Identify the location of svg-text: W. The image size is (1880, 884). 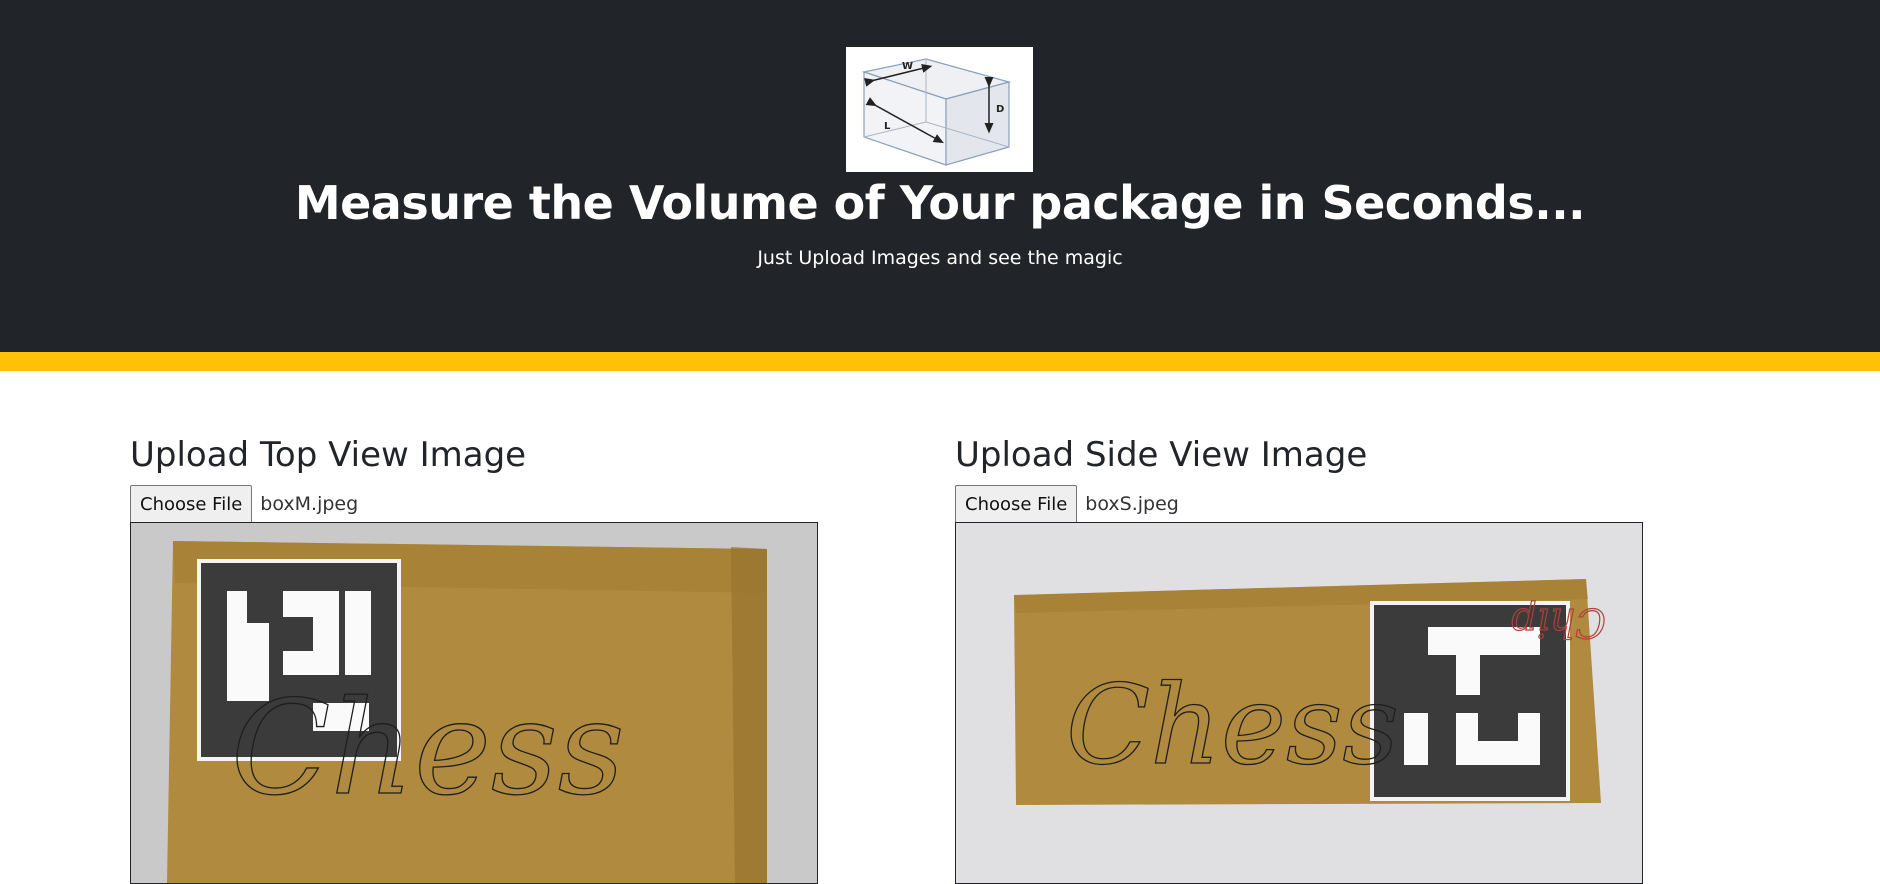
(907, 66).